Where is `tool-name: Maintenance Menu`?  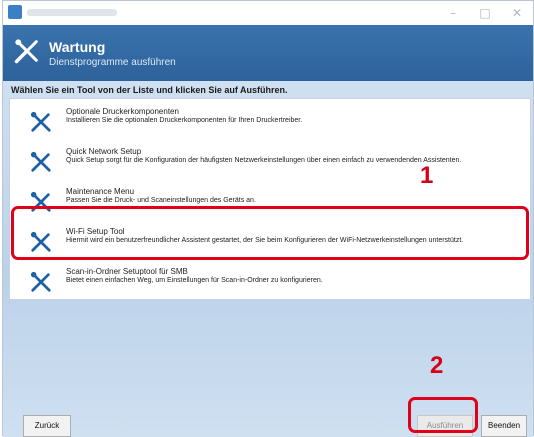 tool-name: Maintenance Menu is located at coordinates (100, 191).